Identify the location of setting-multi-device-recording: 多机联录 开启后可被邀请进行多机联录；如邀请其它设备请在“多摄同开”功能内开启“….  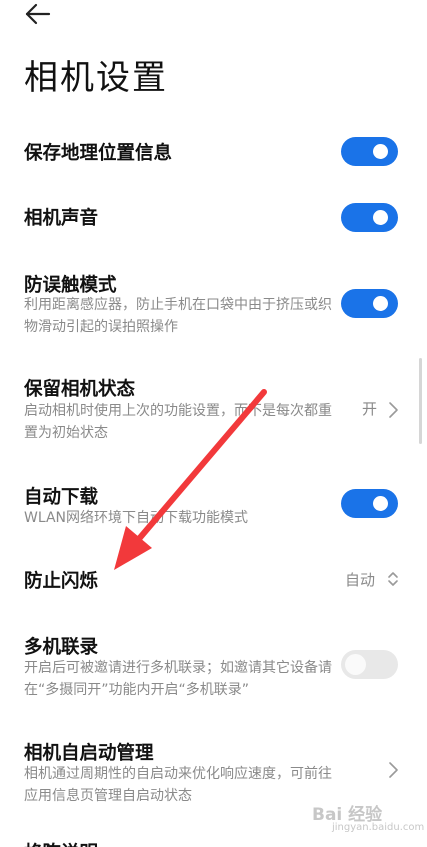
(213, 668).